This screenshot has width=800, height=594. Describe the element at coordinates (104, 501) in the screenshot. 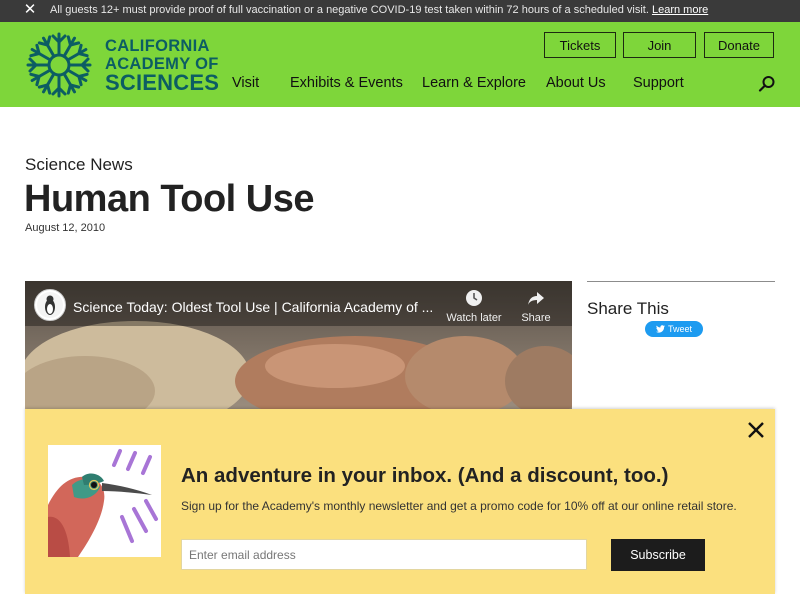

I see `bird-illustration` at that location.